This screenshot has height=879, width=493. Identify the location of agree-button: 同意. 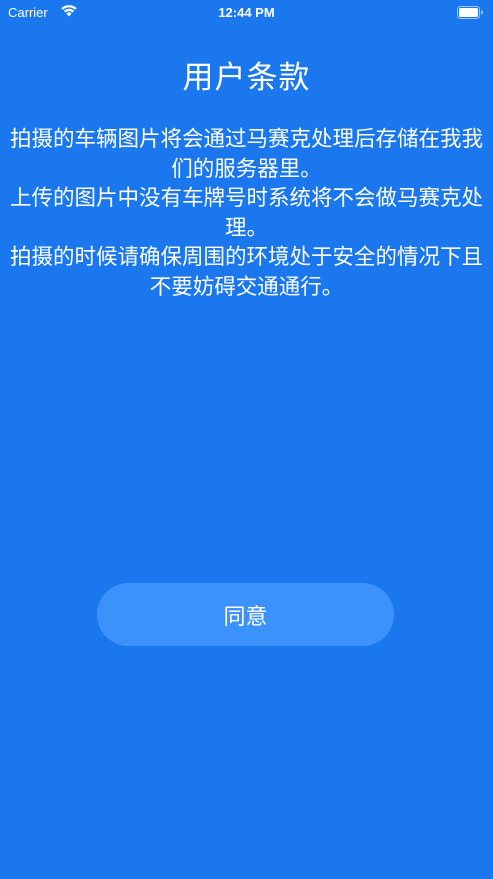
(245, 614).